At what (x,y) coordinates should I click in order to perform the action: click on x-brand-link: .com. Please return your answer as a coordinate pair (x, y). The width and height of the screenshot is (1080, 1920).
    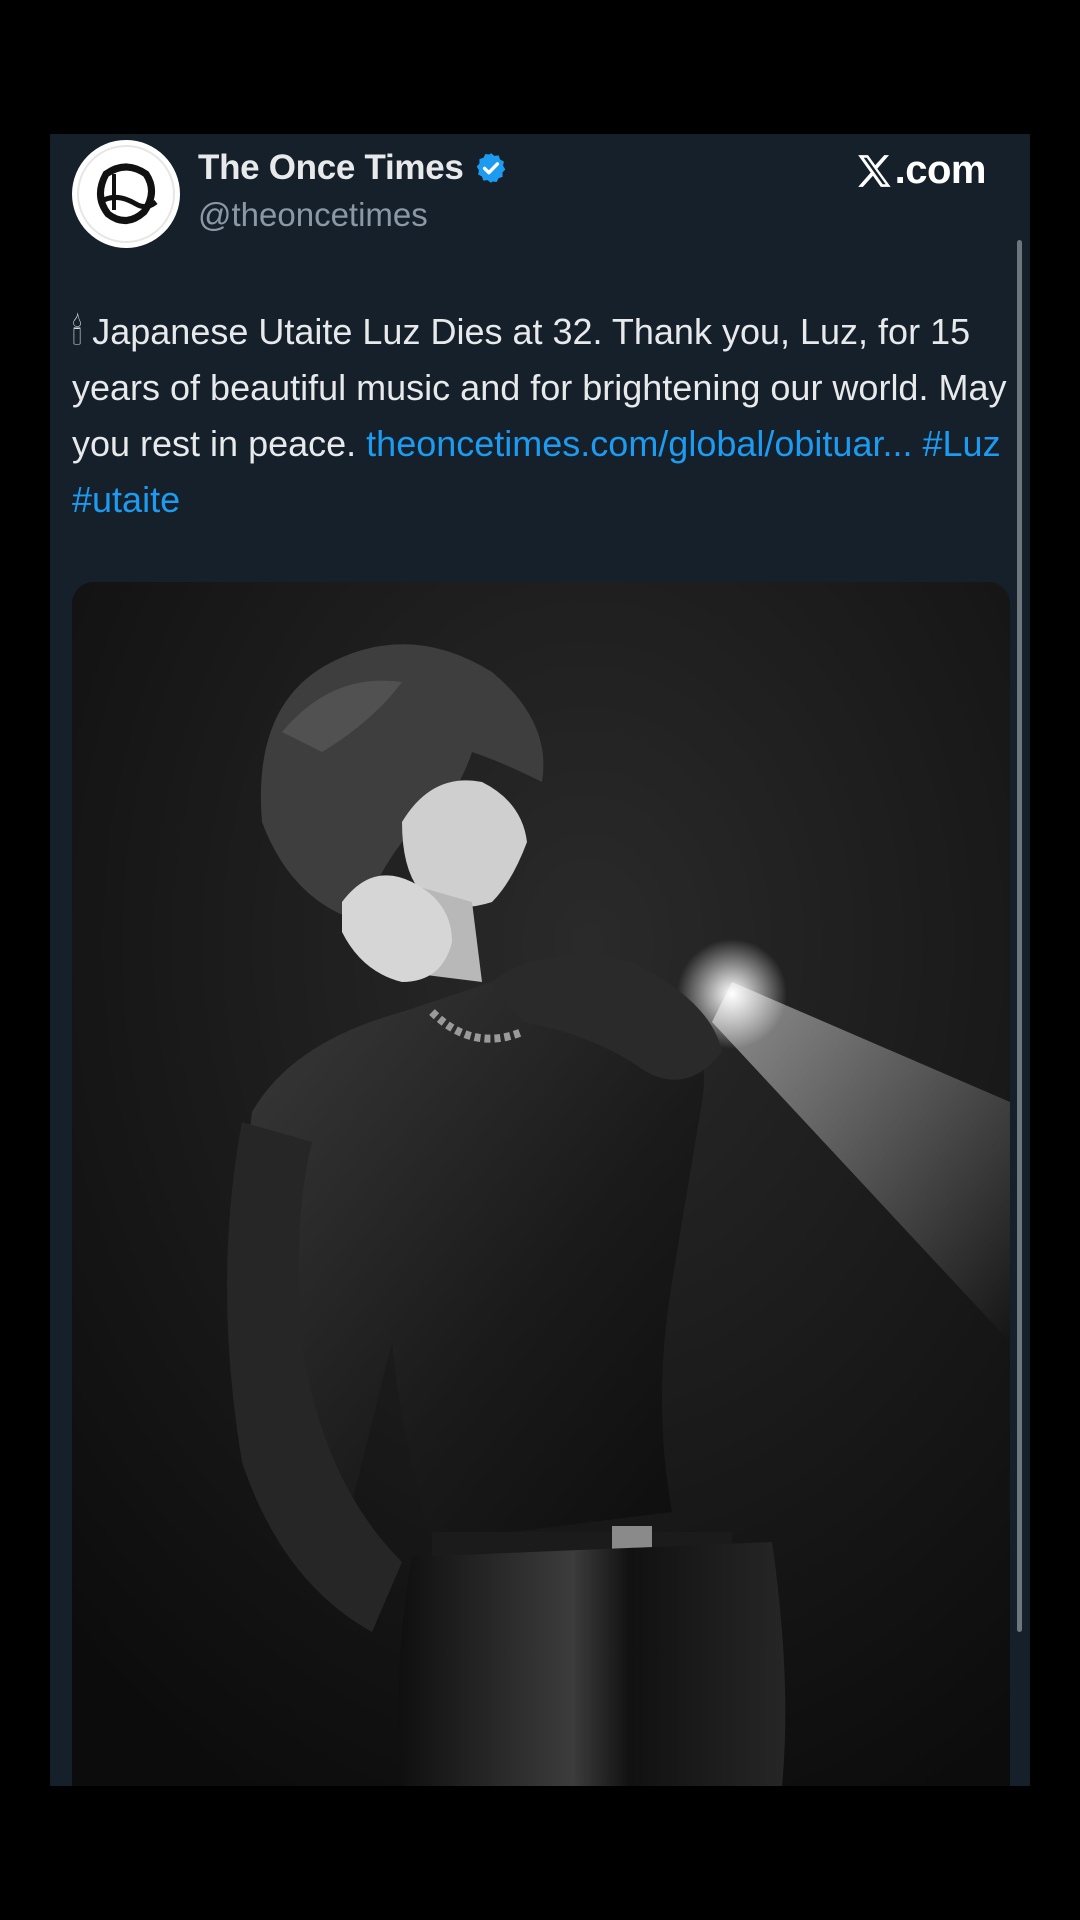
    Looking at the image, I should click on (921, 170).